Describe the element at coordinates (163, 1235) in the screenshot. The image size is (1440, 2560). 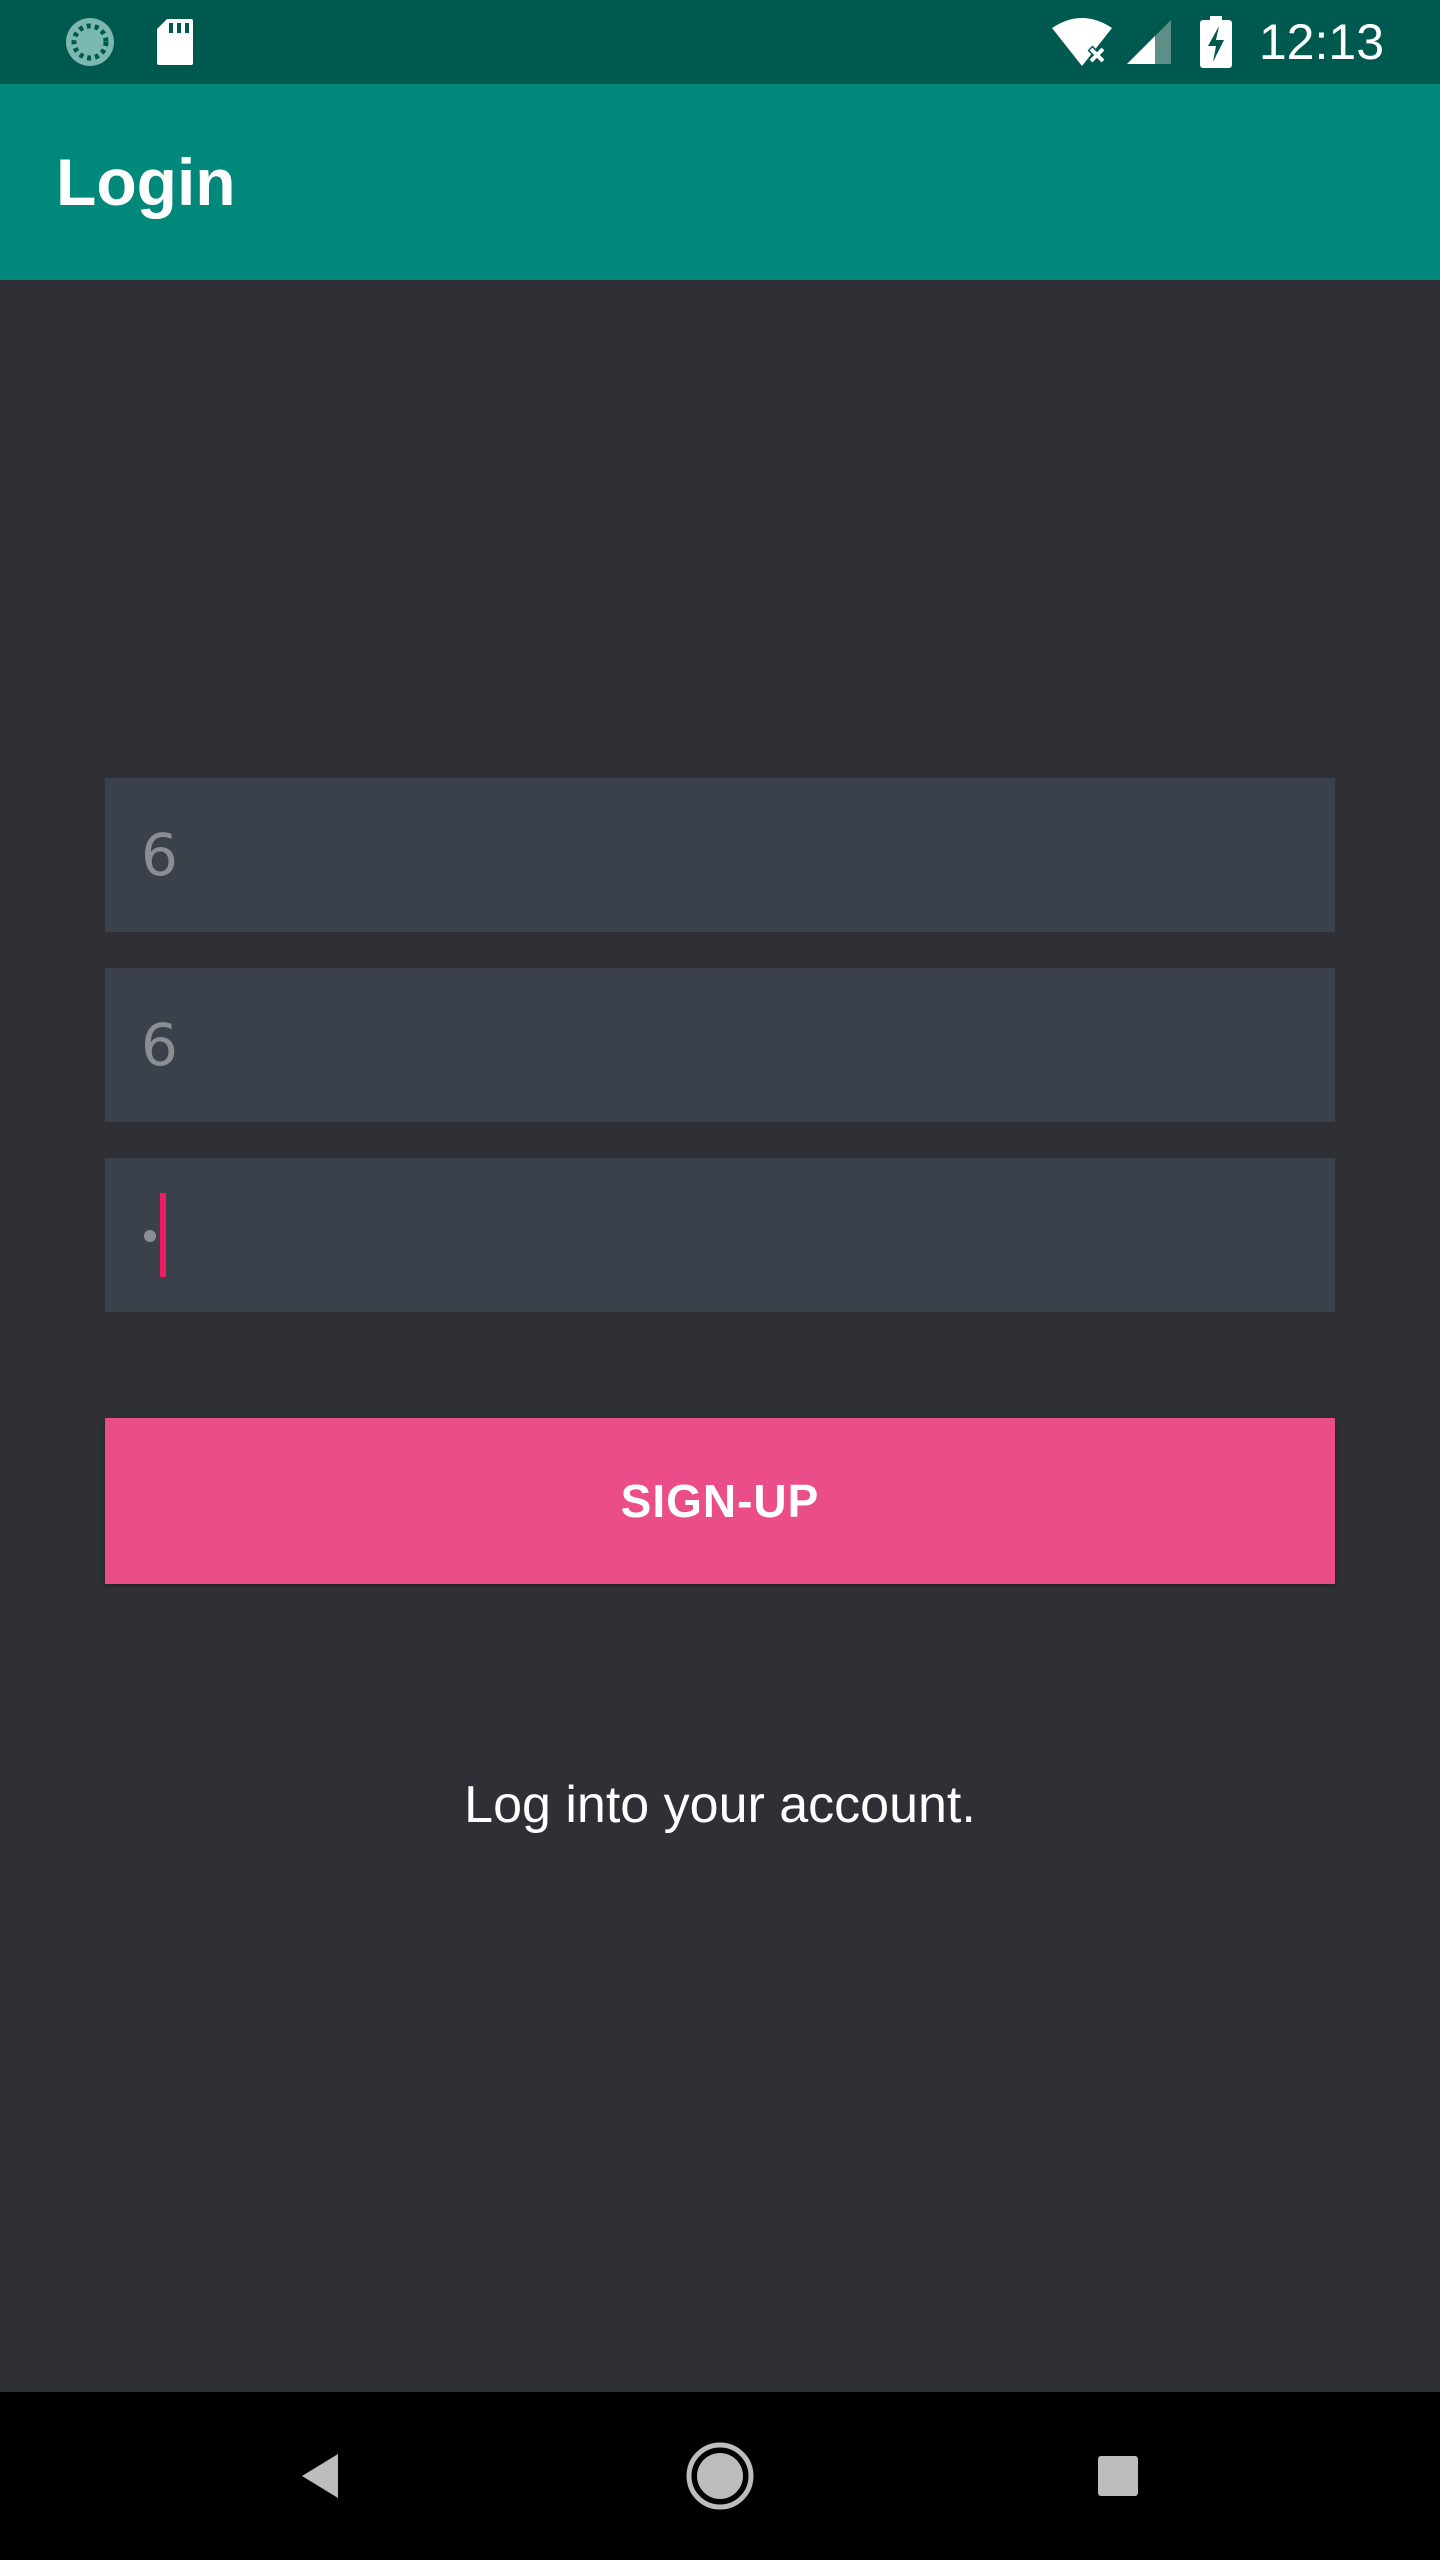
I see `text-cursor` at that location.